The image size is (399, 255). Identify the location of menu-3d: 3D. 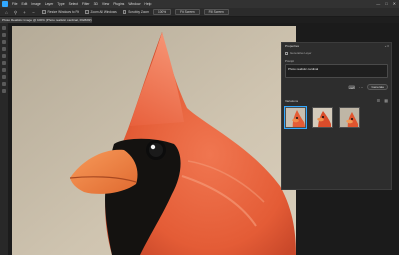
(96, 4).